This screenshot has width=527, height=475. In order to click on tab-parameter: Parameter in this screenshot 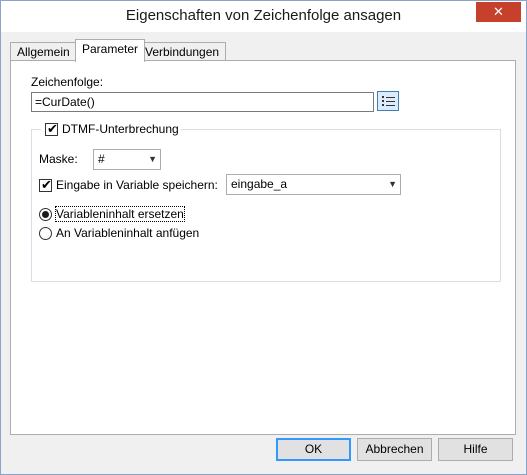, I will do `click(110, 50)`.